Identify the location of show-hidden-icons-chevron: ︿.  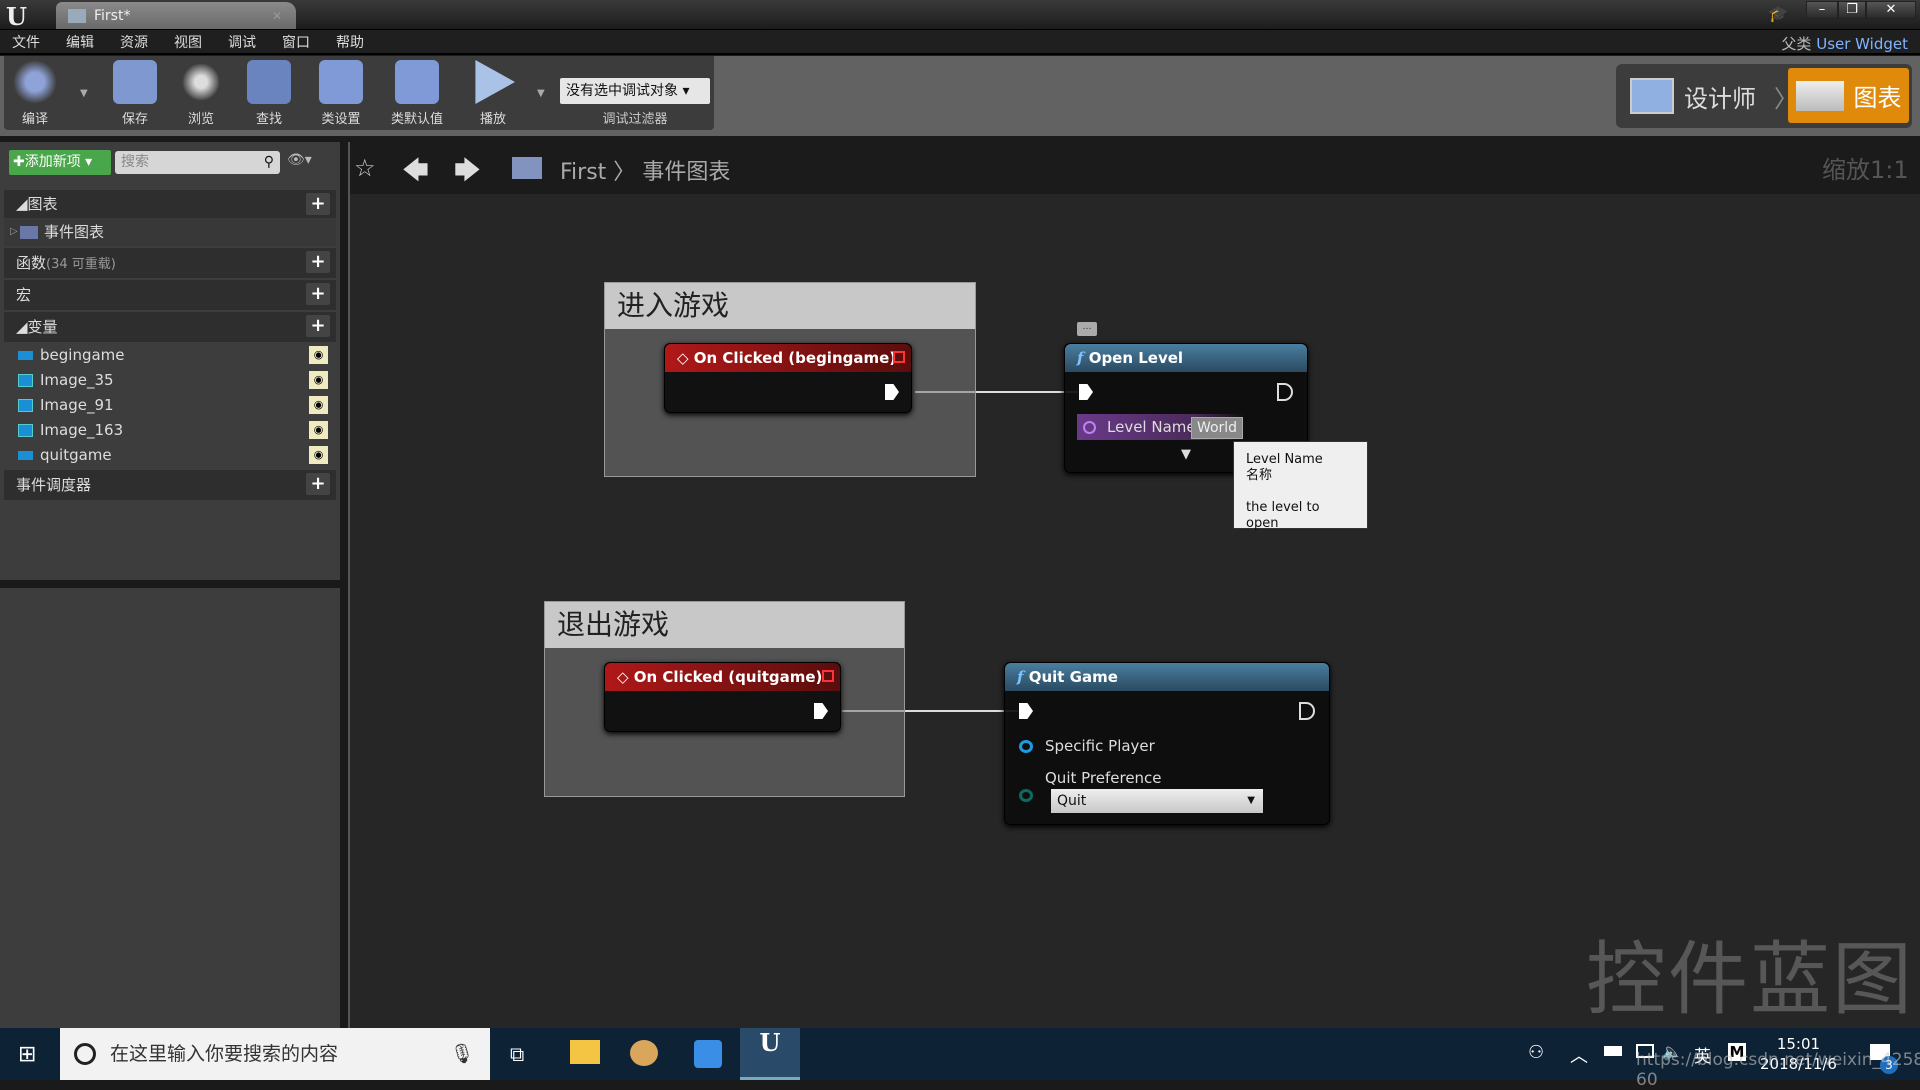
(1579, 1055).